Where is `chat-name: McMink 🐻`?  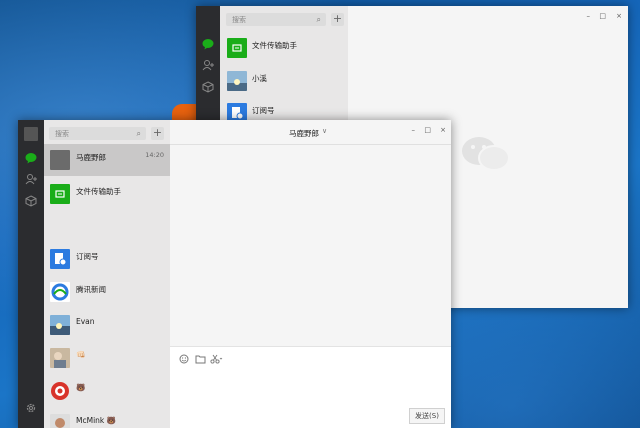 chat-name: McMink 🐻 is located at coordinates (96, 420).